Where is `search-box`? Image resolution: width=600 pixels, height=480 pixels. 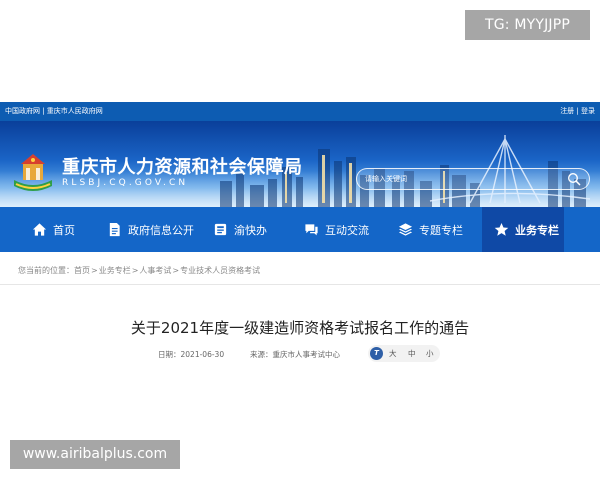
search-box is located at coordinates (473, 179).